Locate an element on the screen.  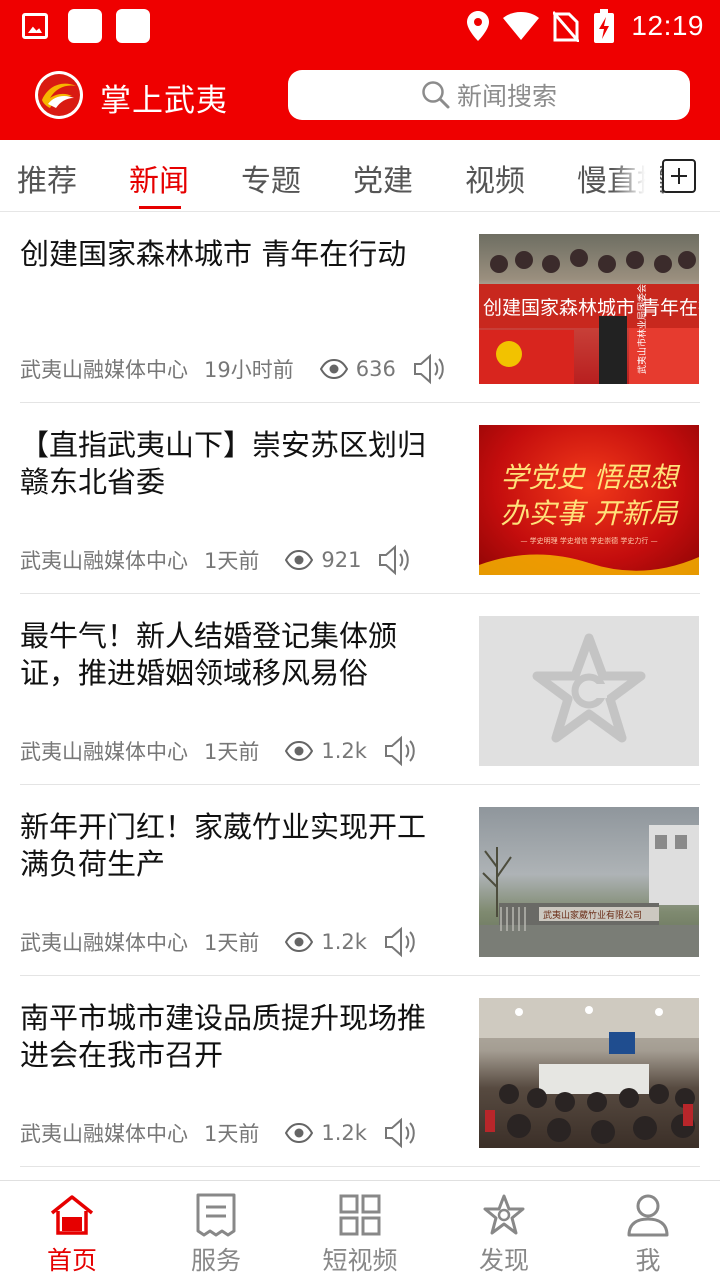
thumb-caption: — 学史明理 学史增信 学史崇德 学史力行 — is located at coordinates (588, 540).